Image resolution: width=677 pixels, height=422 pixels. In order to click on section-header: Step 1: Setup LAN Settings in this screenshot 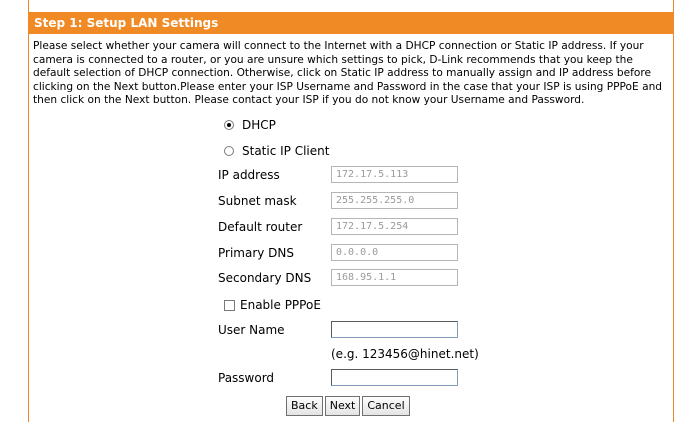, I will do `click(351, 23)`.